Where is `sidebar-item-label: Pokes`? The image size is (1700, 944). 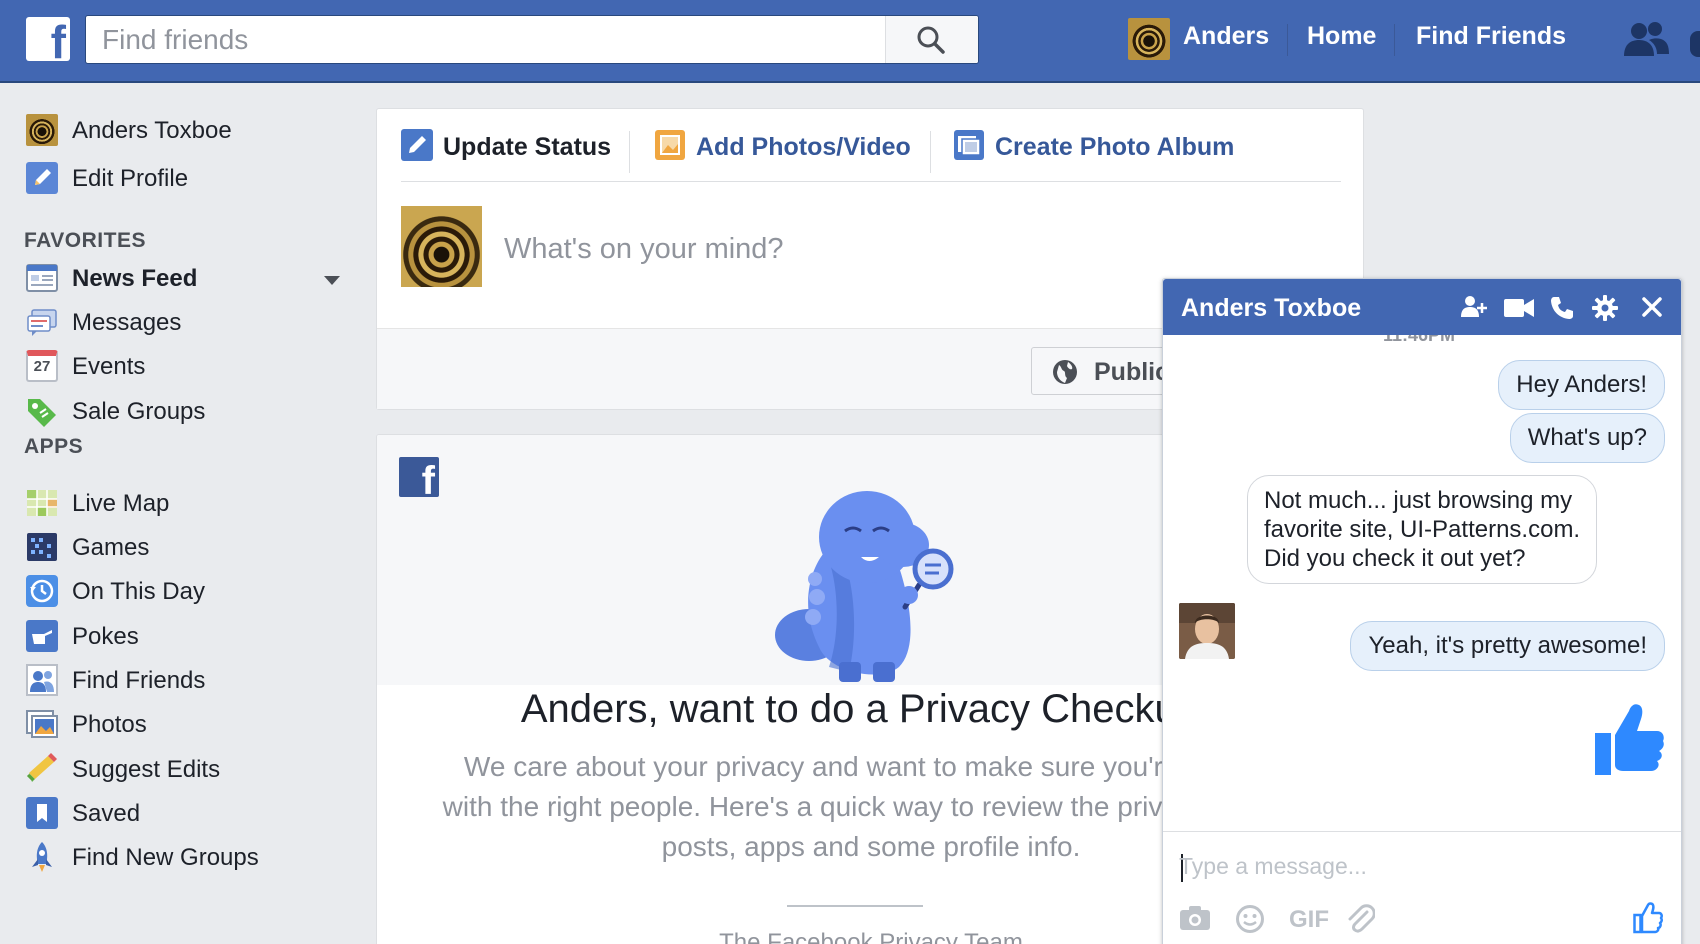
sidebar-item-label: Pokes is located at coordinates (105, 636).